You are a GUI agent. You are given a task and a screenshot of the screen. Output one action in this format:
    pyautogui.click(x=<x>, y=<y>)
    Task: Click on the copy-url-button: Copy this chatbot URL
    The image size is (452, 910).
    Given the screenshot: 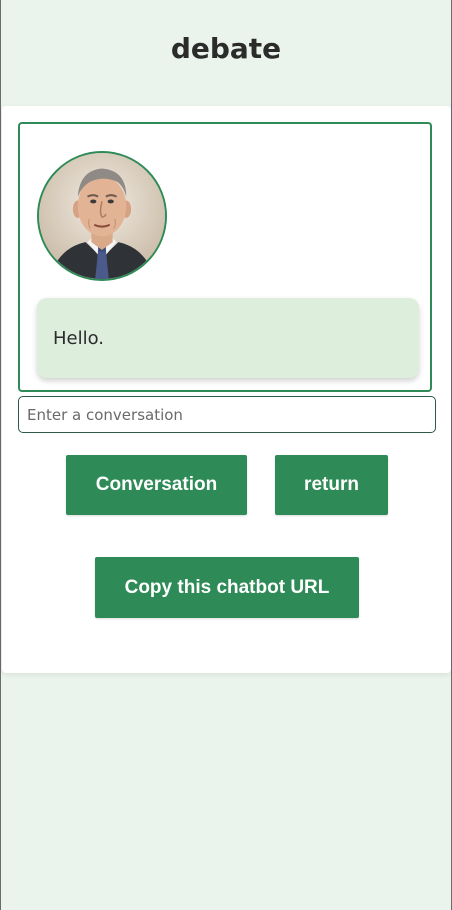 What is the action you would take?
    pyautogui.click(x=227, y=587)
    